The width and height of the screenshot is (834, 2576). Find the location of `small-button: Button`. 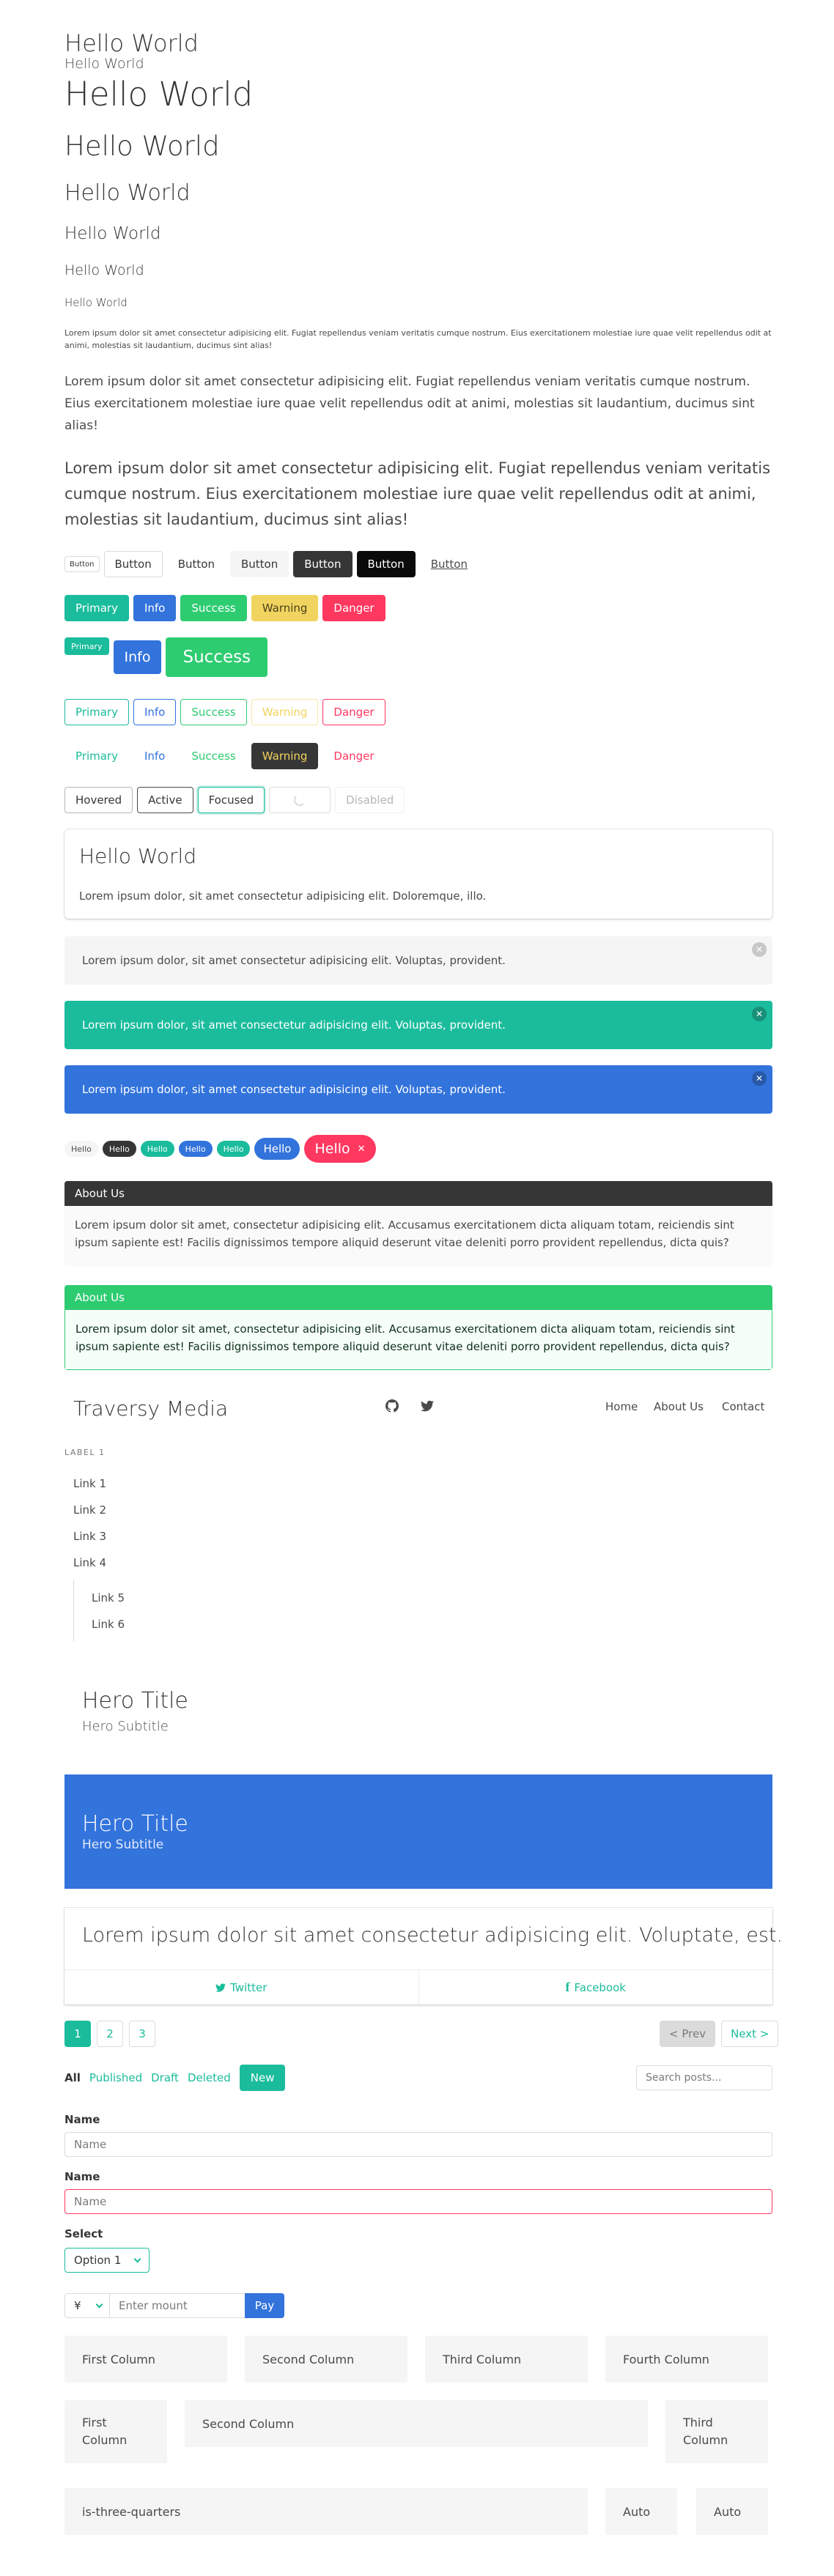

small-button: Button is located at coordinates (82, 564).